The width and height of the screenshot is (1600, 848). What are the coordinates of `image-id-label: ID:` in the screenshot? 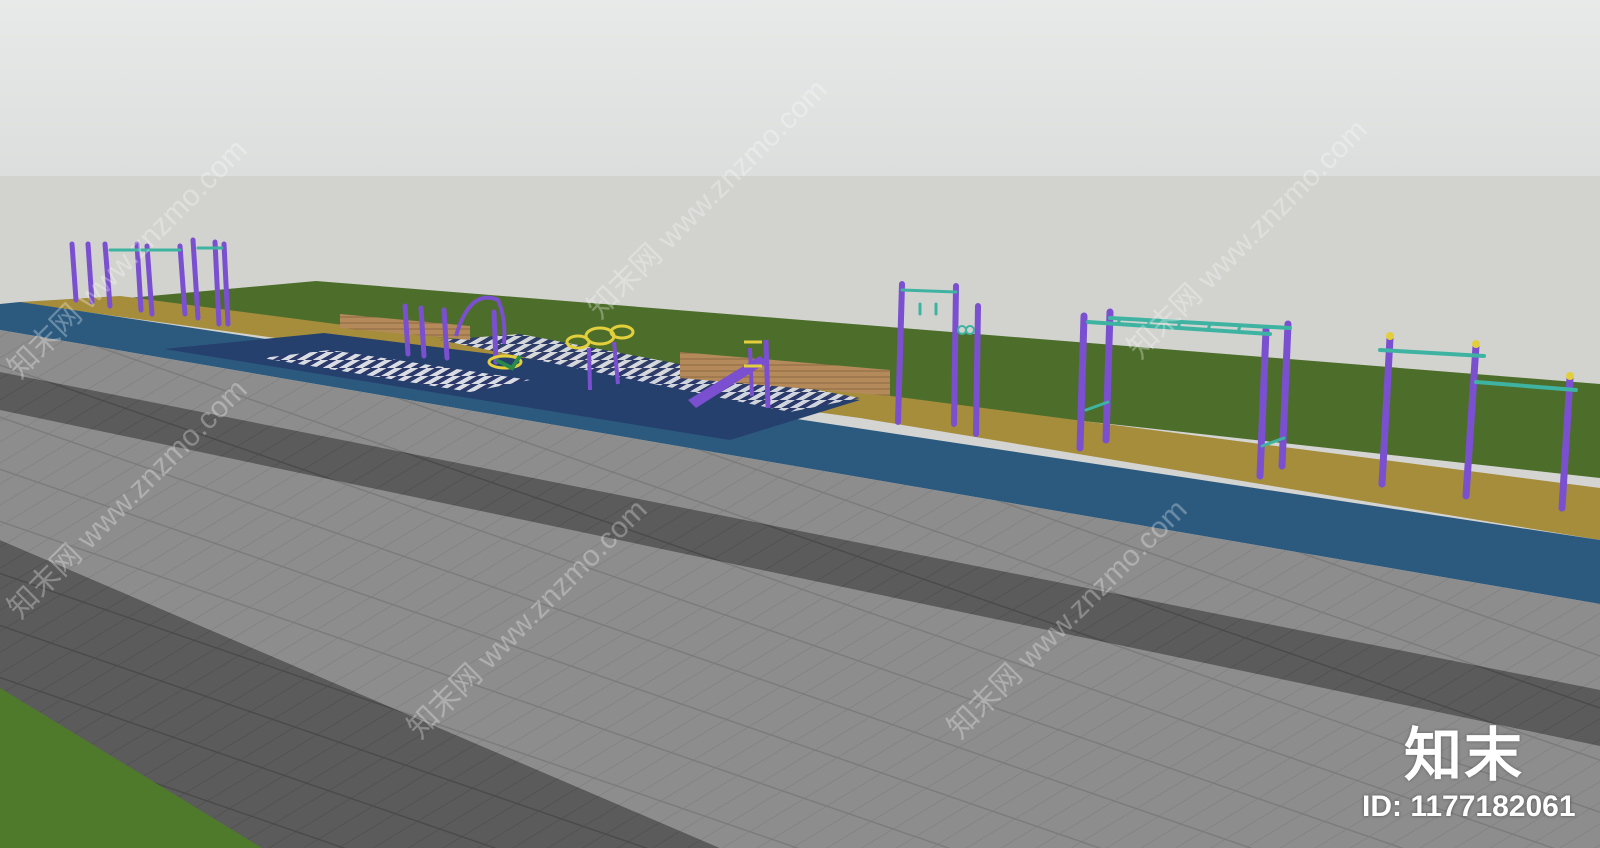 It's located at (1386, 806).